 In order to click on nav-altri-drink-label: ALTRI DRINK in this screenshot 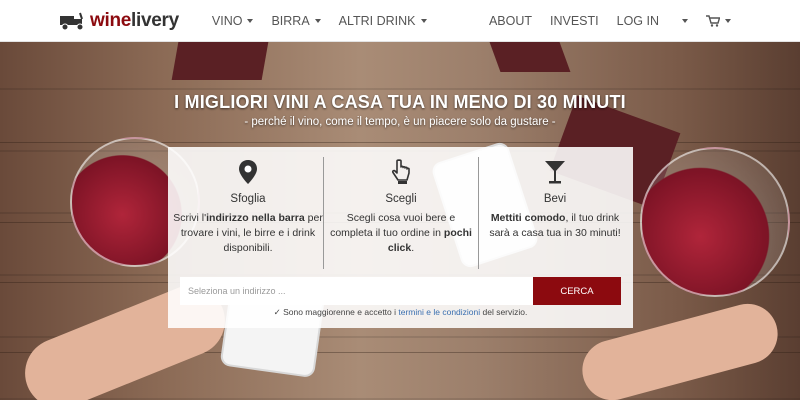, I will do `click(377, 20)`.